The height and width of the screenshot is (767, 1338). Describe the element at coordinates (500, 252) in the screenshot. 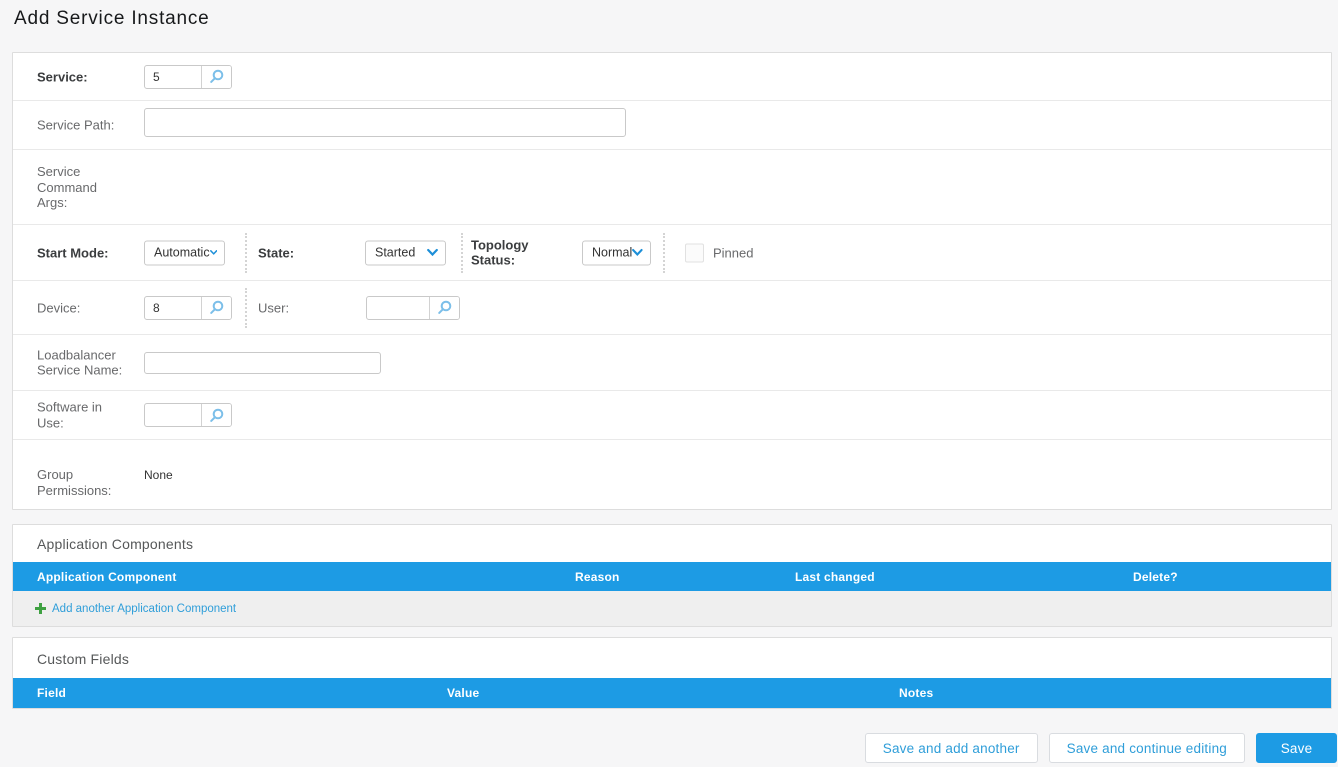

I see `topology-status-label: Topology Status:` at that location.